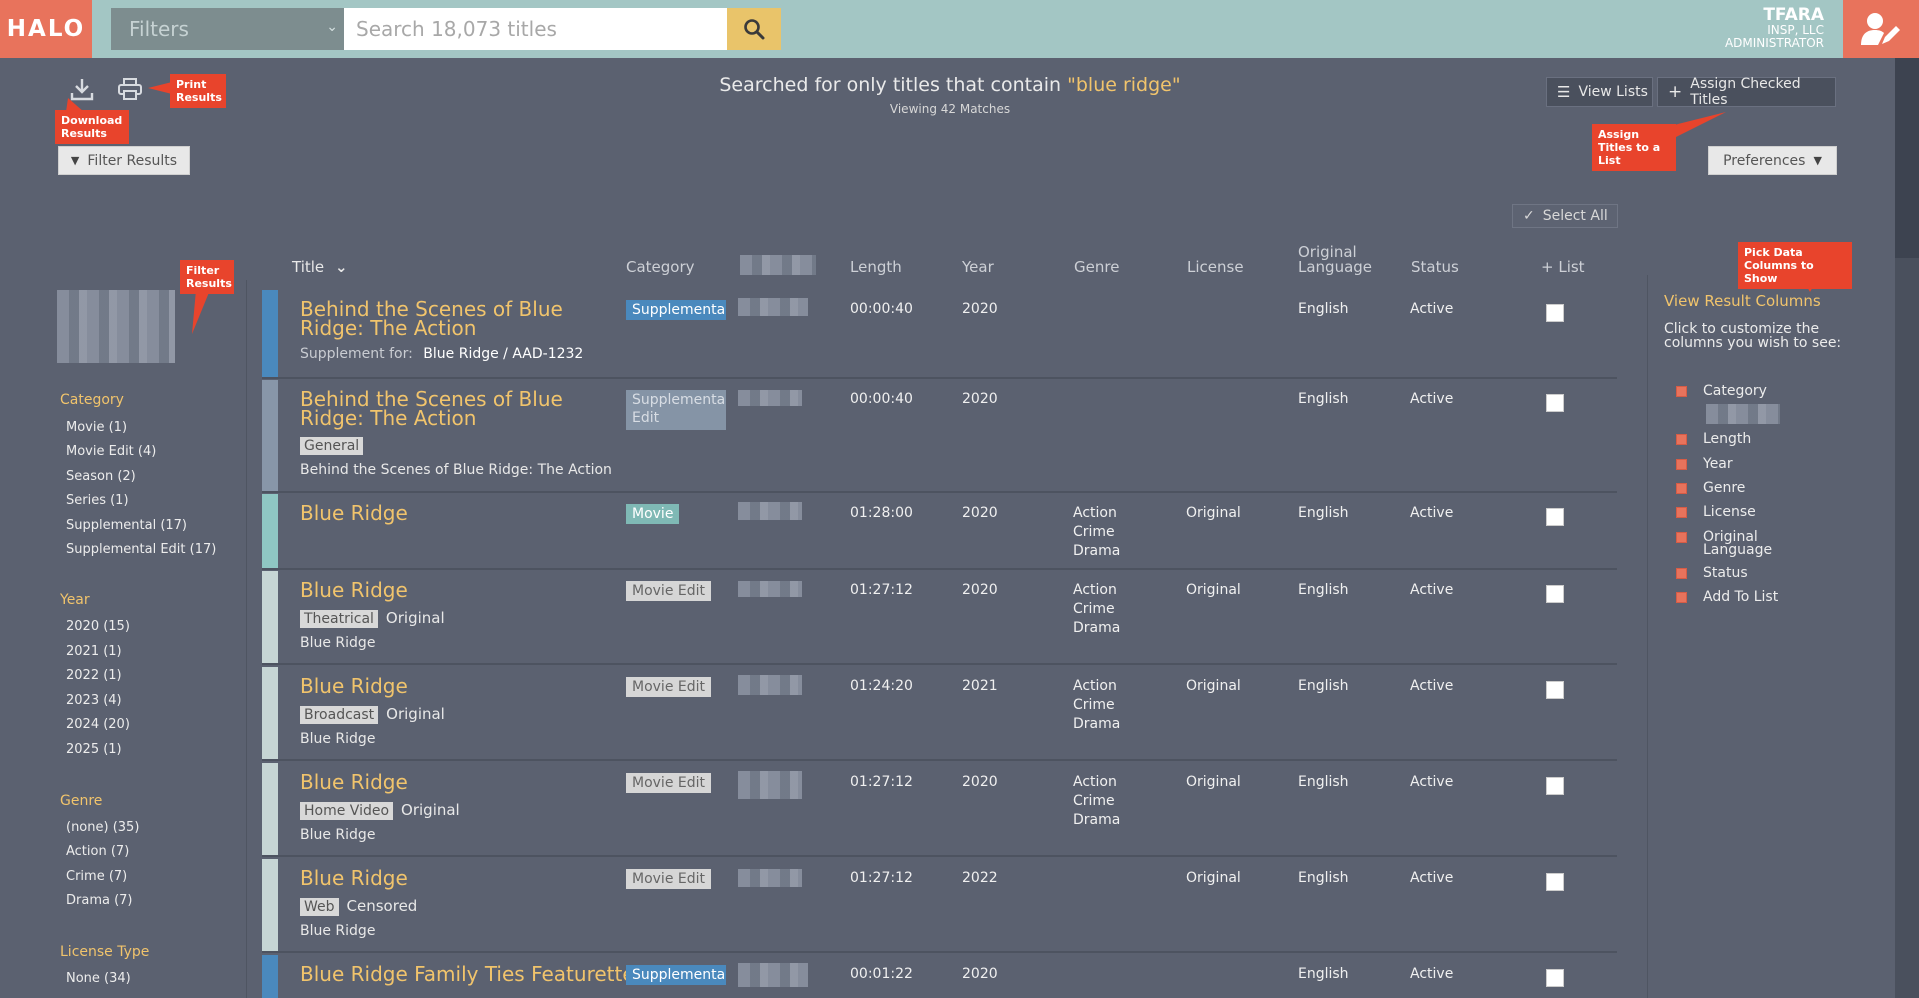  I want to click on column-toggle-label: Length, so click(1727, 439).